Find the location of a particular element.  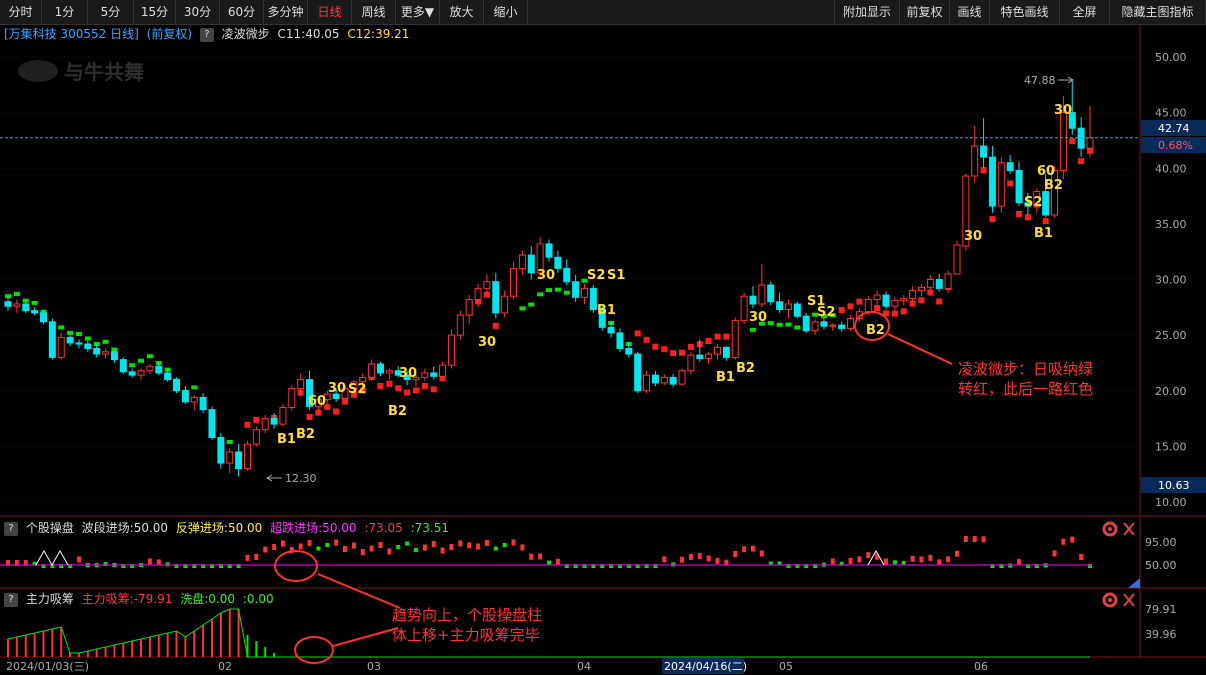

signal-label: S2 is located at coordinates (826, 312).